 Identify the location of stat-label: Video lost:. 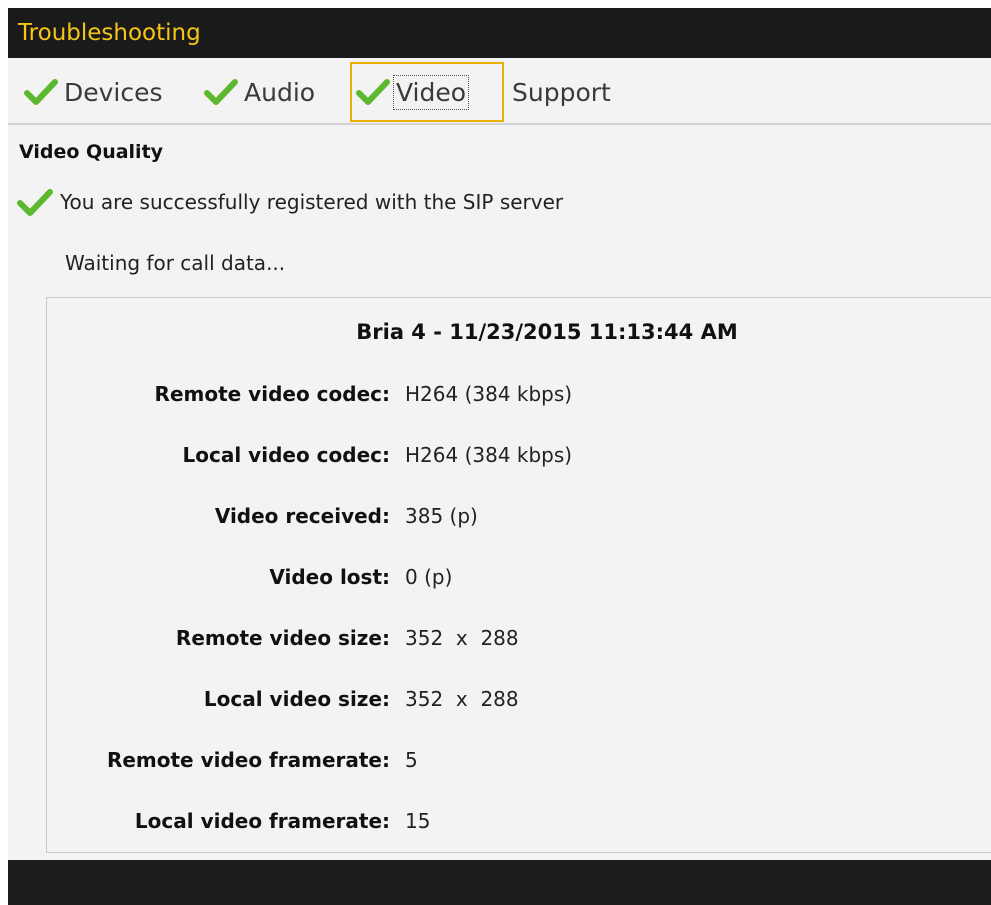
(329, 577).